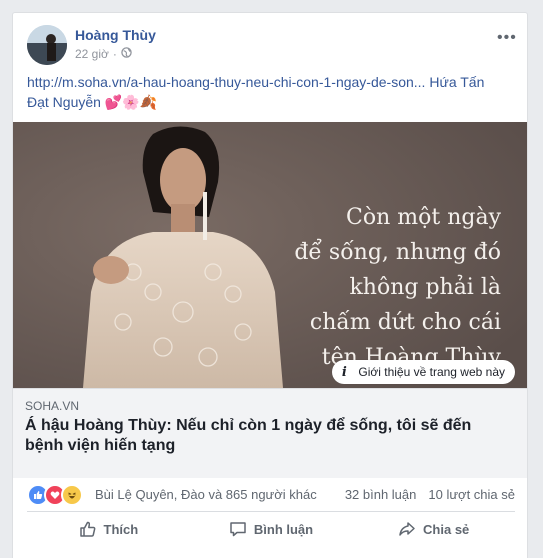 The image size is (543, 558). I want to click on caption-line: để sống, nhưng đó, so click(397, 252).